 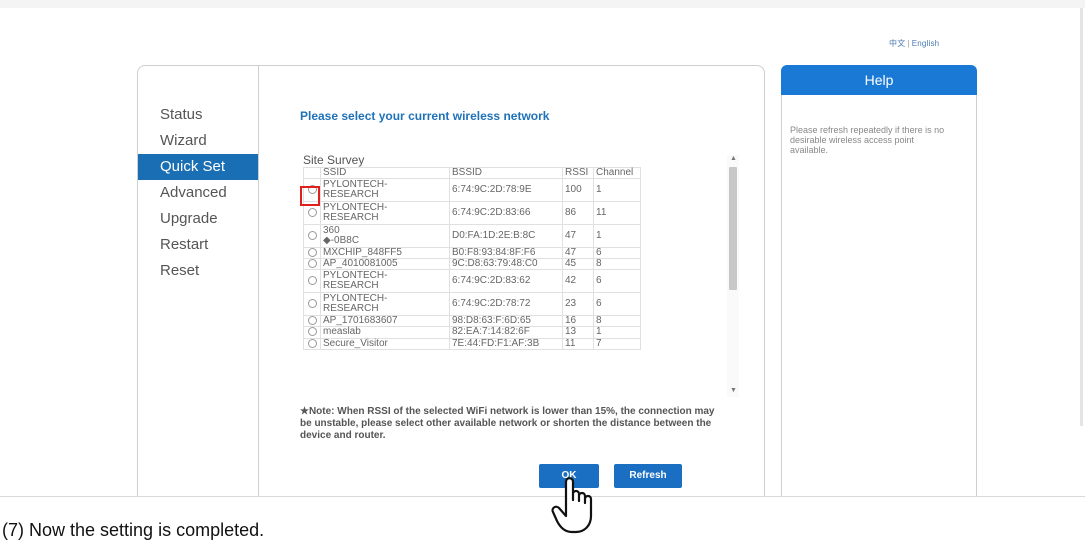 I want to click on bssid-cell: 6:74:9C:2D:83:62, so click(x=506, y=281).